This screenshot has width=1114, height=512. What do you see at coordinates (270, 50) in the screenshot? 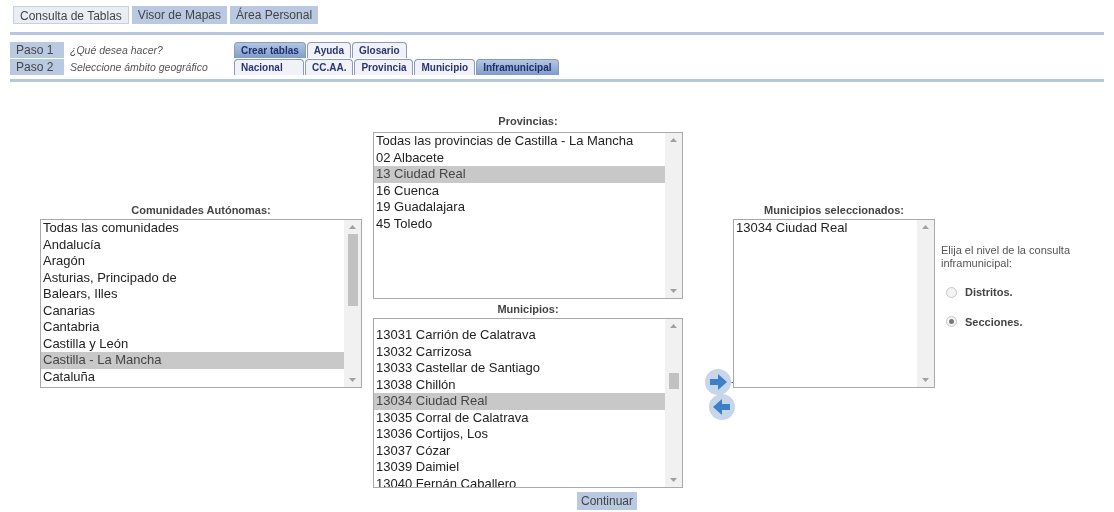
I see `step-tab: Crear tablas` at bounding box center [270, 50].